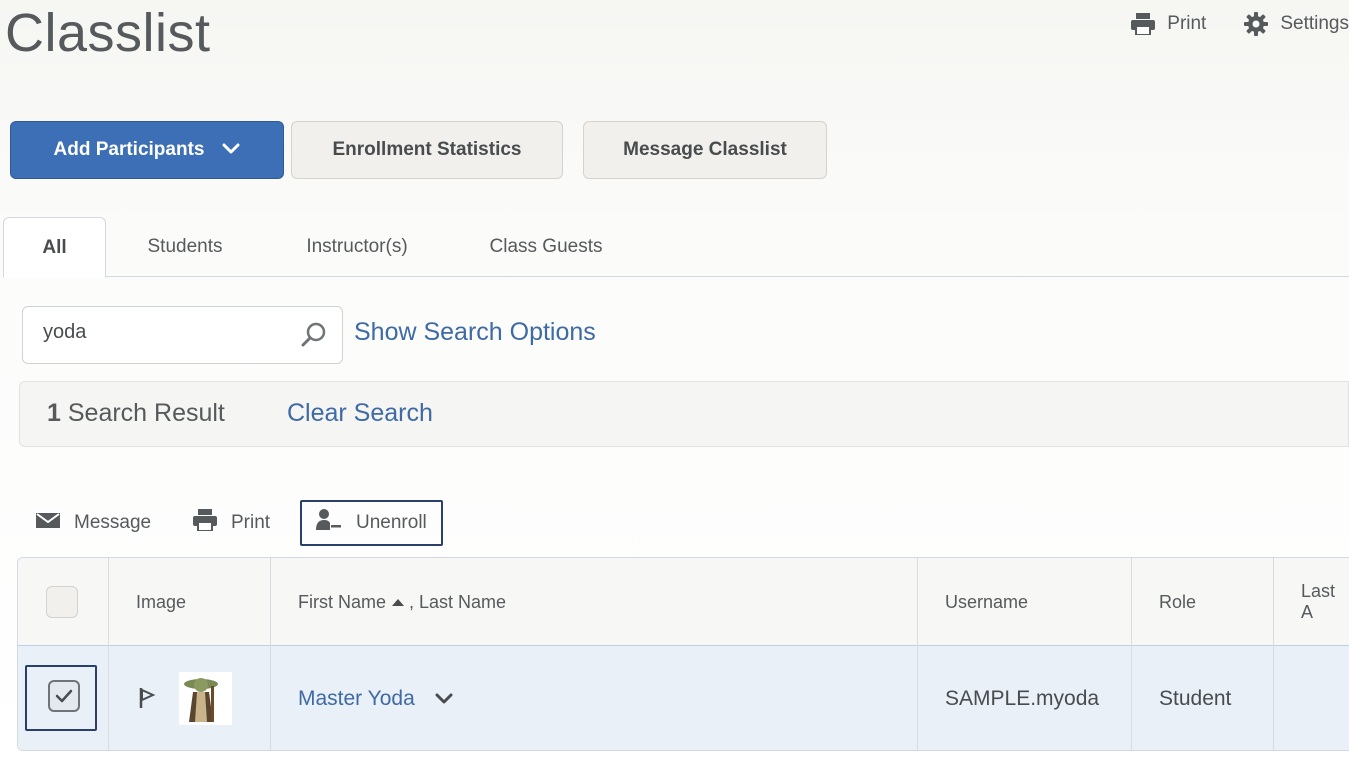  What do you see at coordinates (1022, 698) in the screenshot?
I see `username-cell: SAMPLE.myoda` at bounding box center [1022, 698].